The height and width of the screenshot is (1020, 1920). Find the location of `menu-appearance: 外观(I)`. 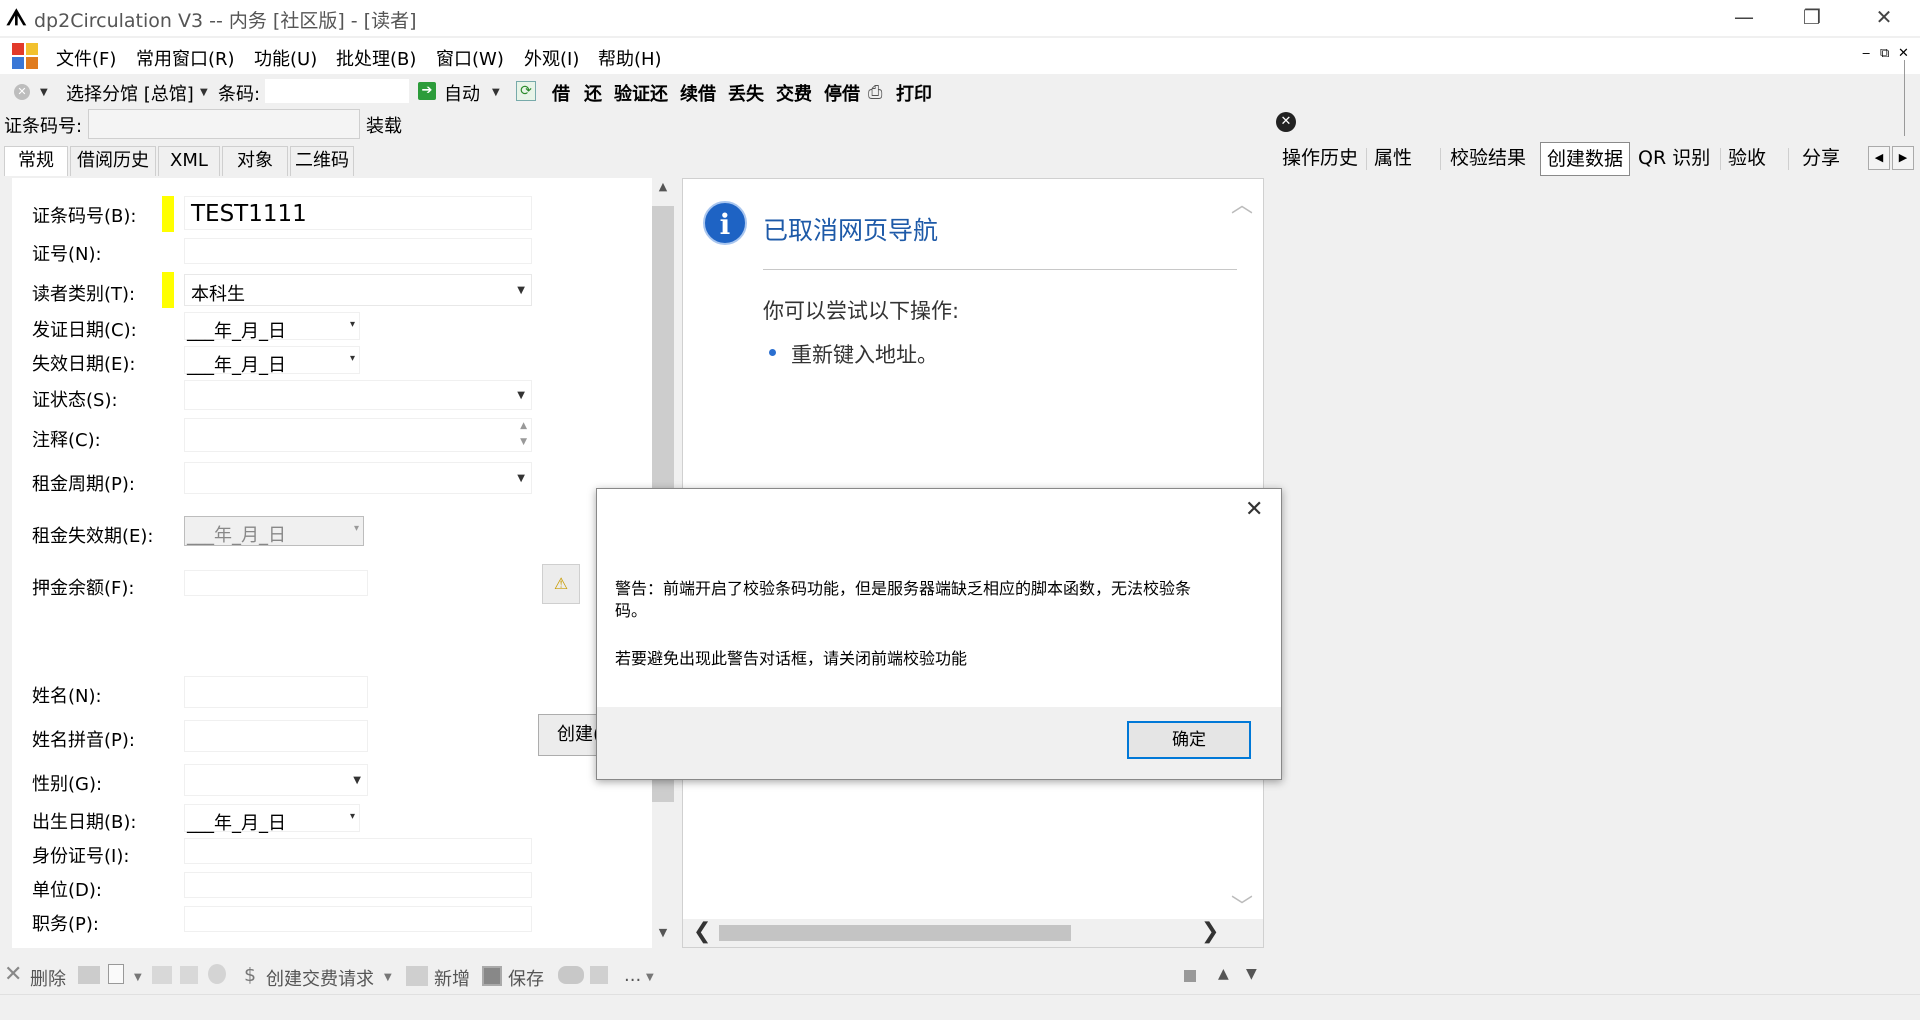

menu-appearance: 外观(I) is located at coordinates (551, 58).